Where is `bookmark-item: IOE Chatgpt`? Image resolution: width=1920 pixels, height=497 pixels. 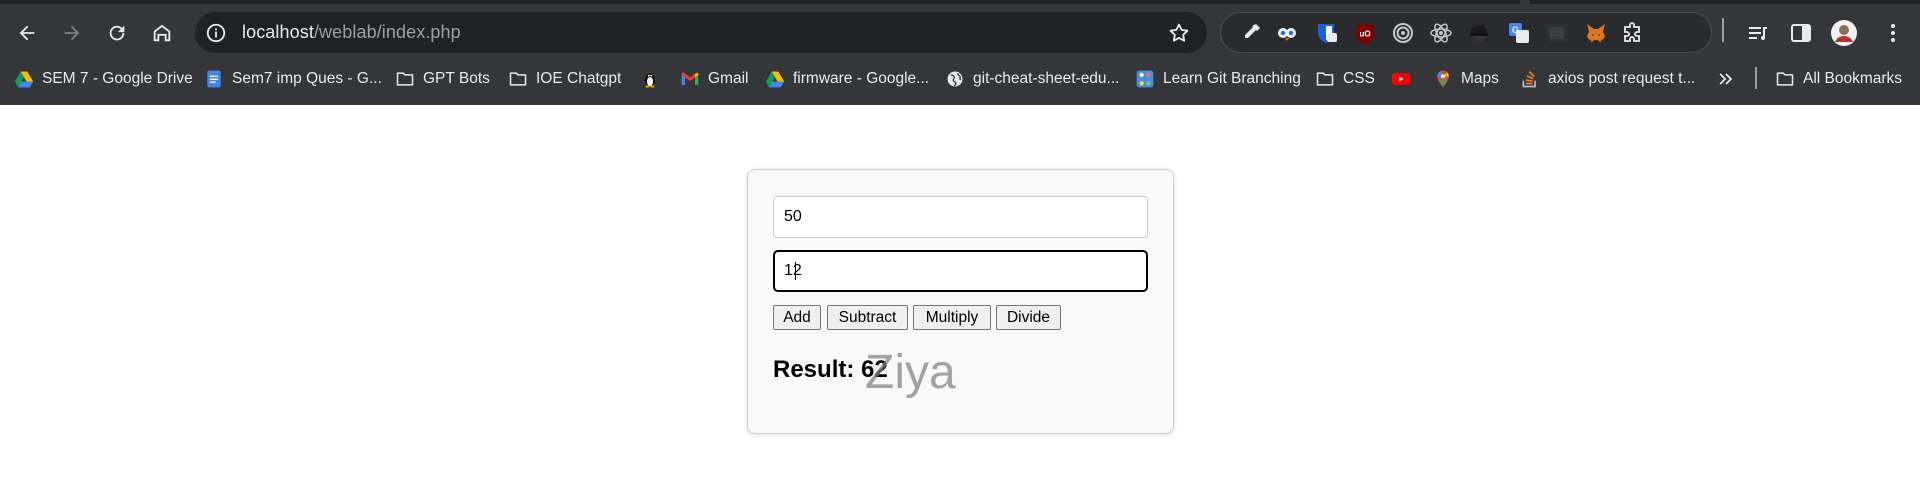 bookmark-item: IOE Chatgpt is located at coordinates (564, 79).